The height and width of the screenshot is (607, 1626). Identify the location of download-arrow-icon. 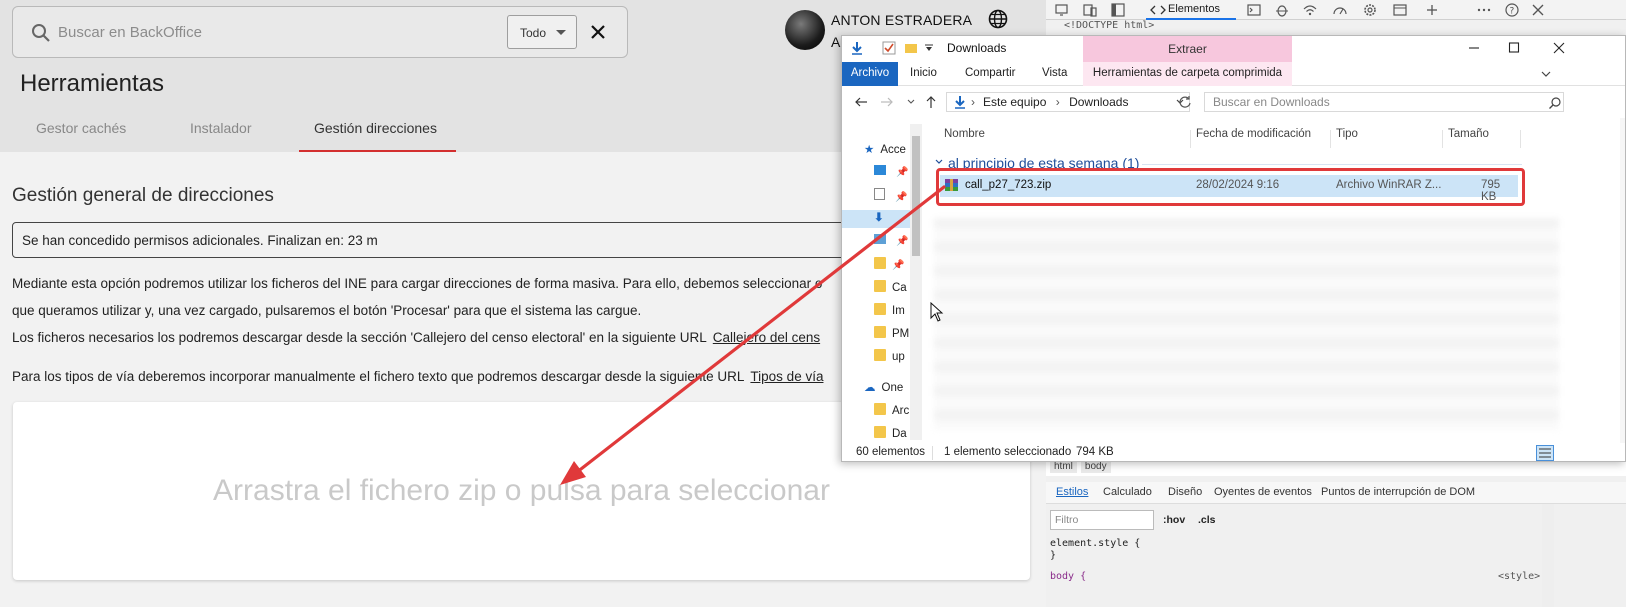
(960, 102).